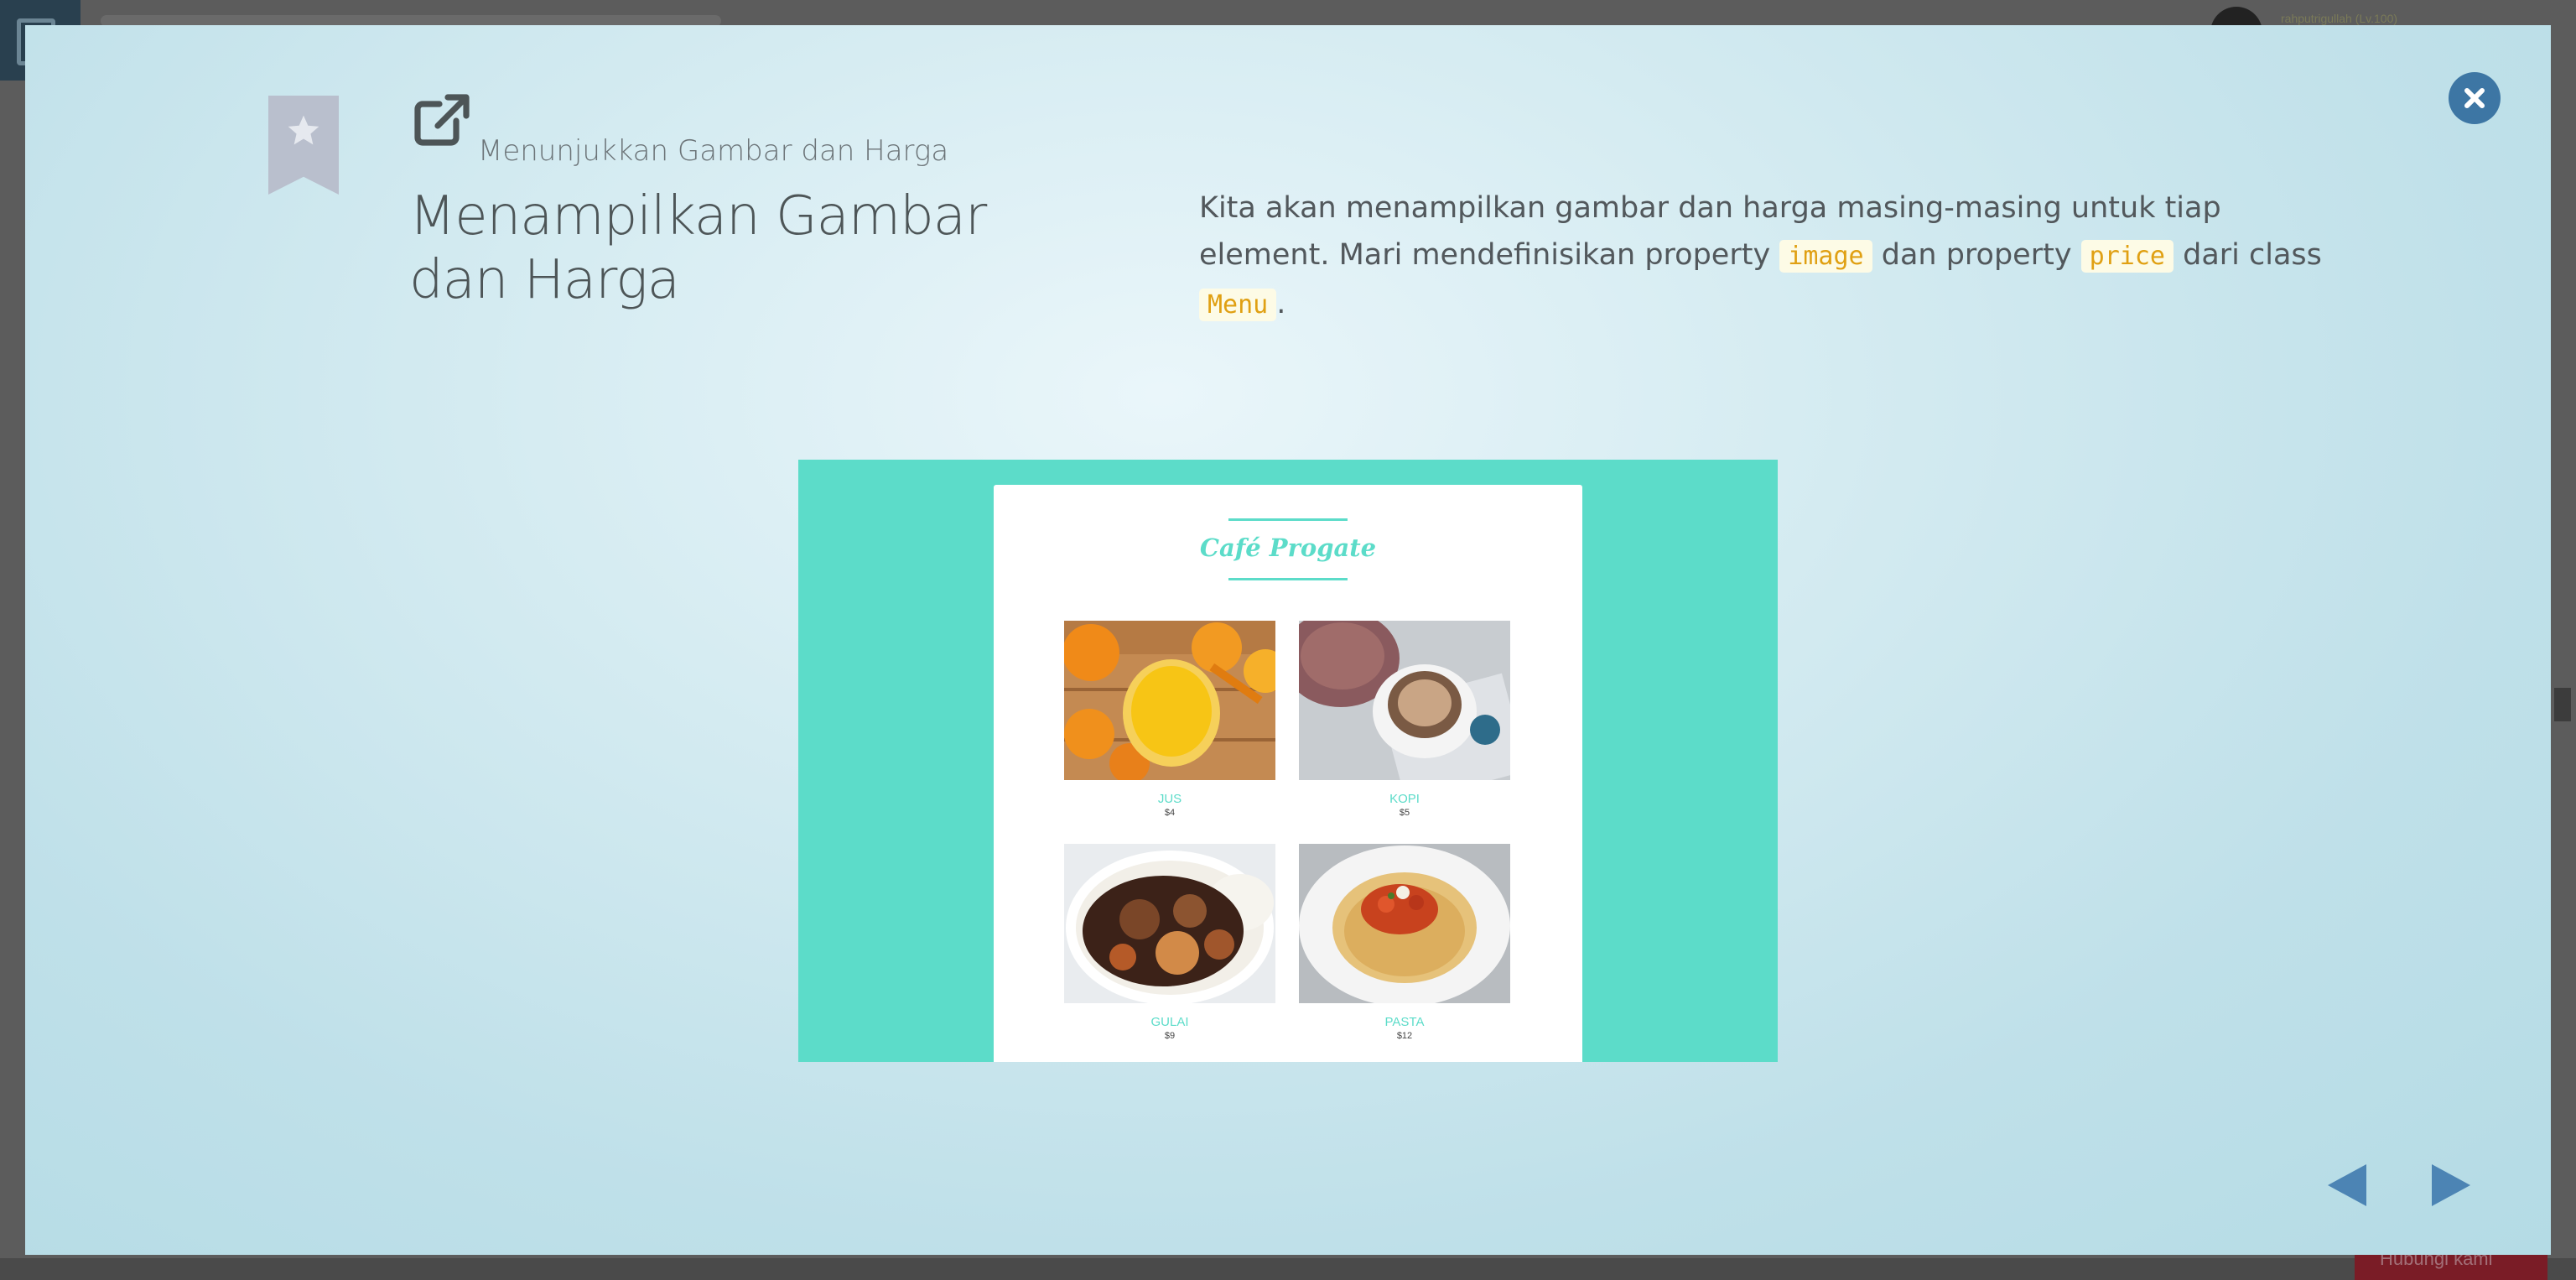 This screenshot has height=1280, width=2576. I want to click on arrow-right-icon, so click(2451, 1185).